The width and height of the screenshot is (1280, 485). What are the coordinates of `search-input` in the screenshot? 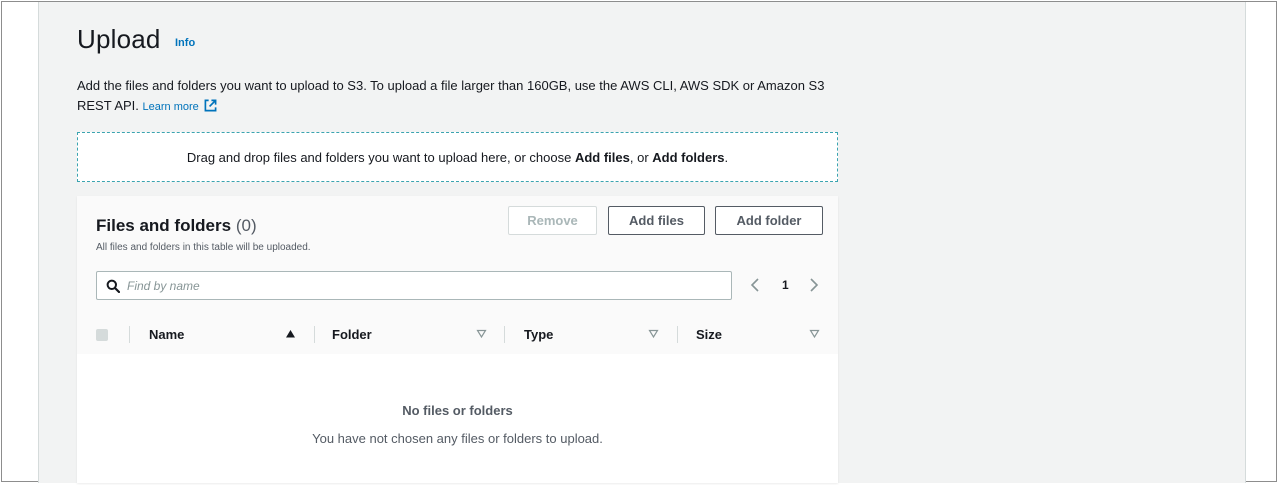 It's located at (422, 285).